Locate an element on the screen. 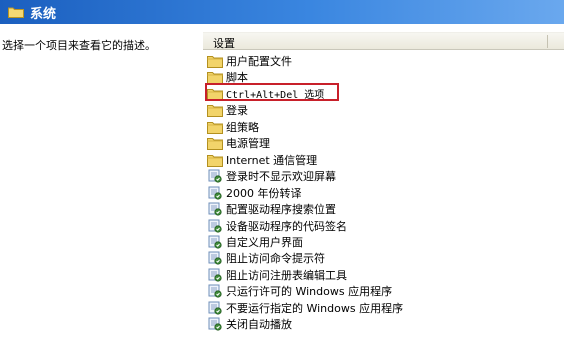 Image resolution: width=564 pixels, height=337 pixels. list-item-setting: 自定义用户界面 is located at coordinates (255, 242).